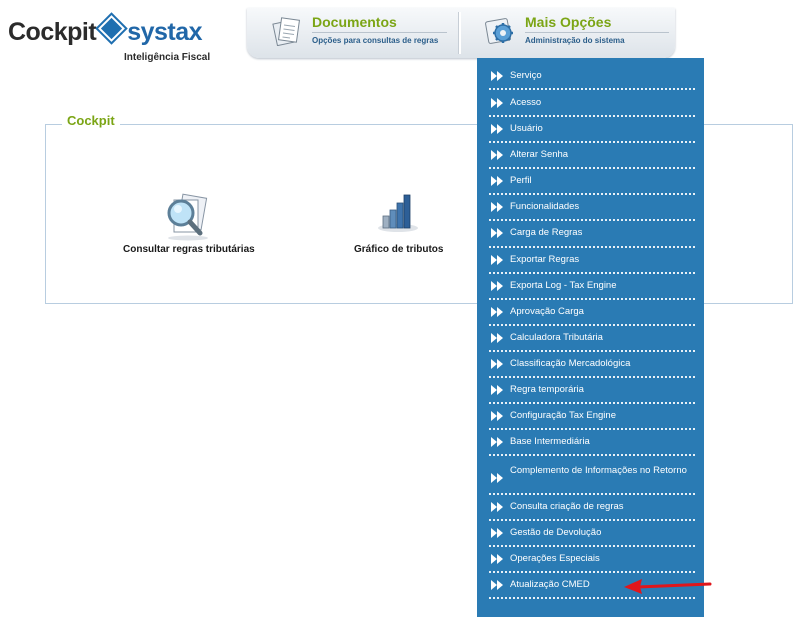  What do you see at coordinates (590, 81) in the screenshot?
I see `menu-item-servico: Serviço` at bounding box center [590, 81].